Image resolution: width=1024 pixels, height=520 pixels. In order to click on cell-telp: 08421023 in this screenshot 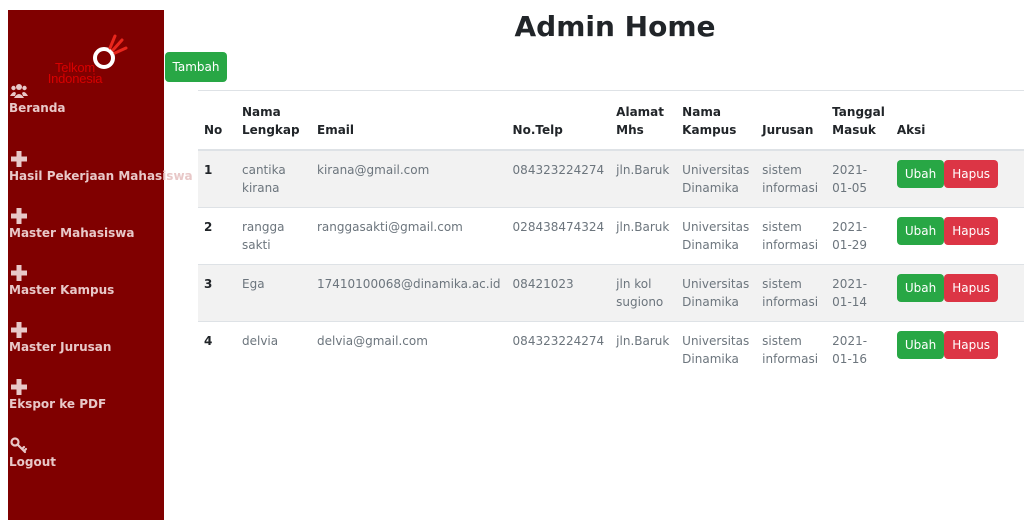, I will do `click(558, 292)`.